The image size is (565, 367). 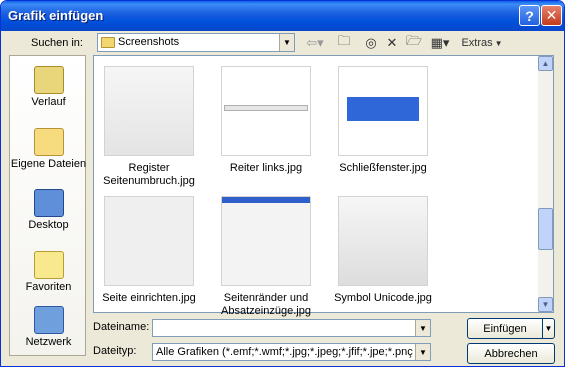 I want to click on file-name: Register Seitenumbruch.jpg, so click(x=149, y=174).